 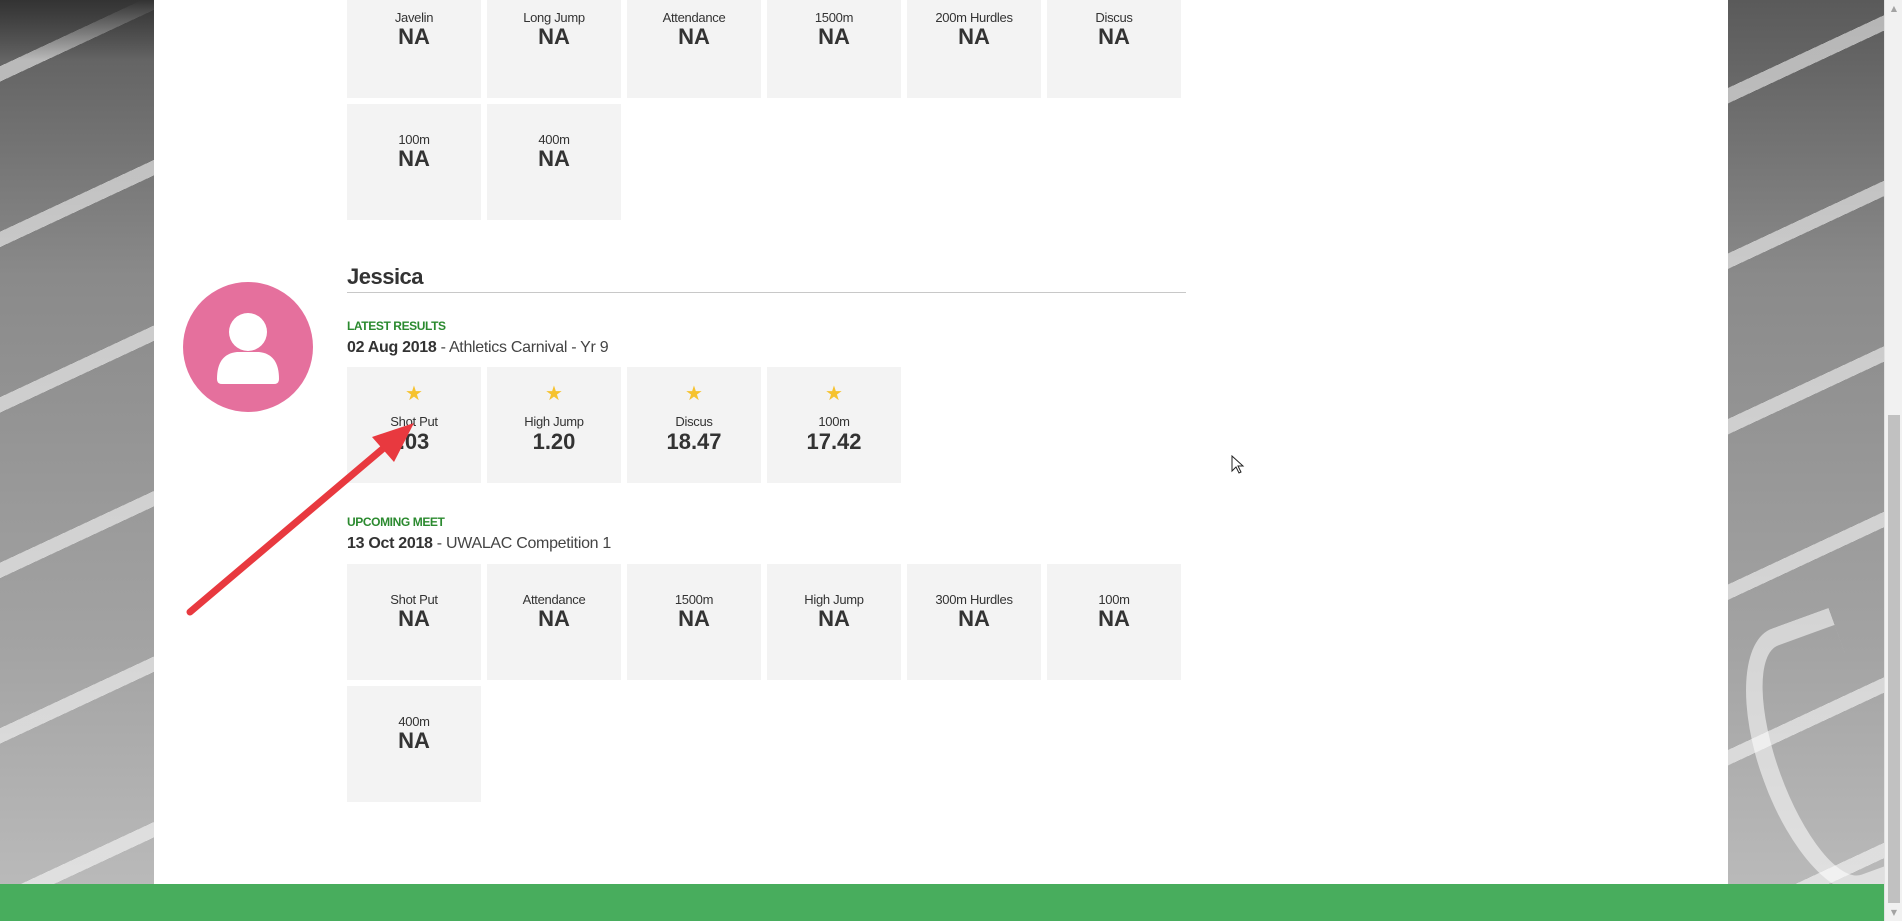 I want to click on result-tile: ★ High Jump 1.20, so click(x=554, y=425).